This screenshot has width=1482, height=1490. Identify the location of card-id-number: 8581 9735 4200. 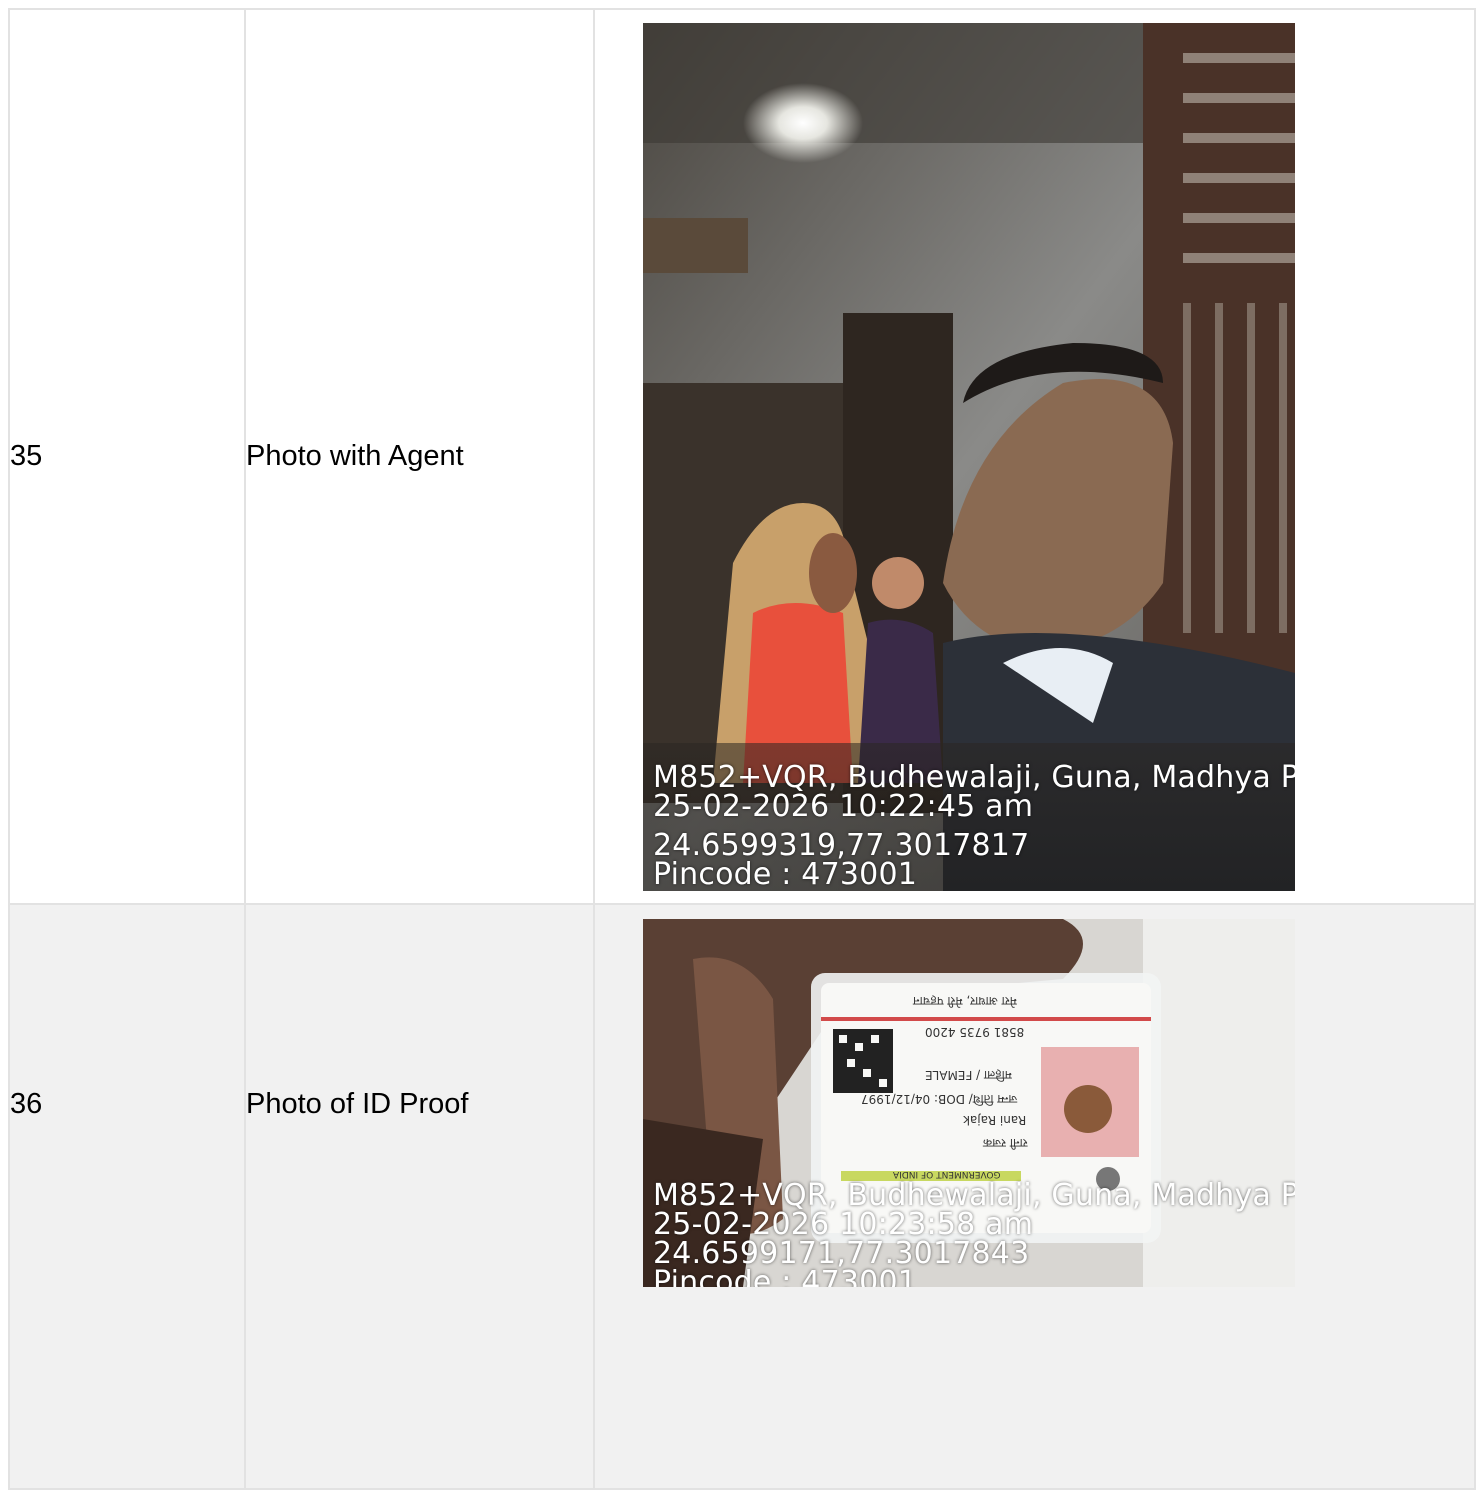
(975, 1032).